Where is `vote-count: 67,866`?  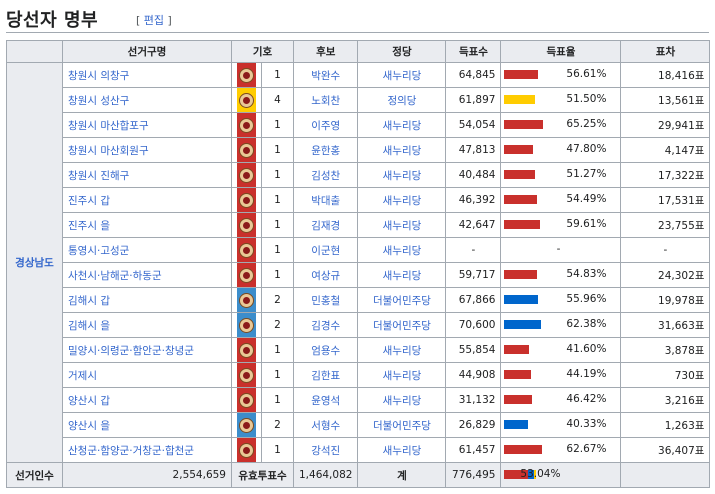 vote-count: 67,866 is located at coordinates (473, 300).